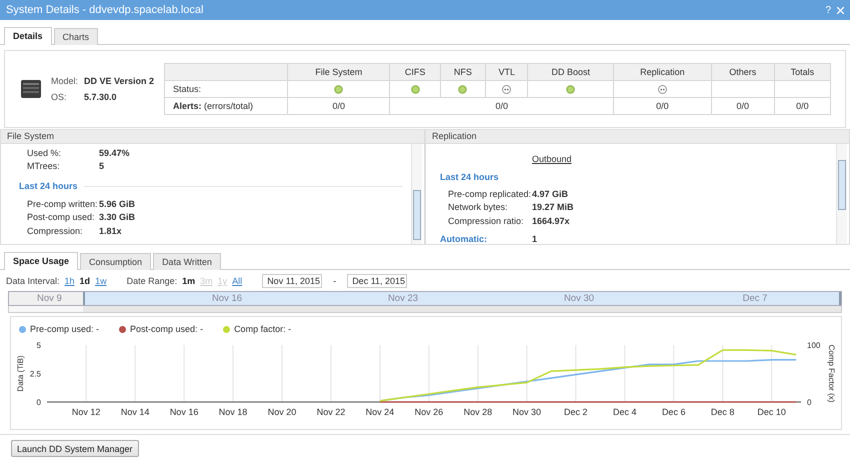  I want to click on column-header: Totals, so click(802, 72).